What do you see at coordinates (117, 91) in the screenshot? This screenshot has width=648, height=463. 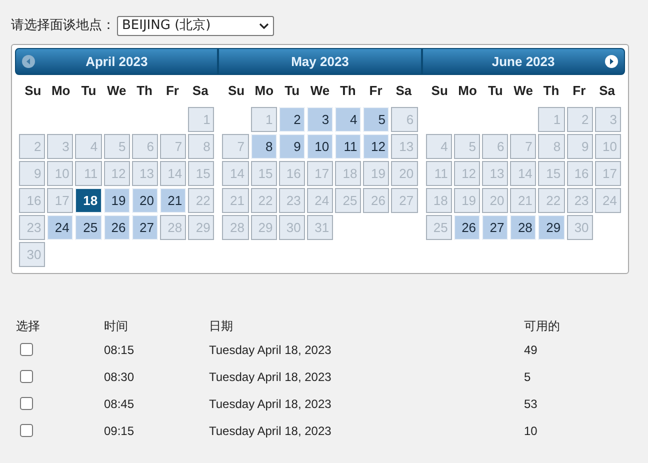 I see `weekday-label: We` at bounding box center [117, 91].